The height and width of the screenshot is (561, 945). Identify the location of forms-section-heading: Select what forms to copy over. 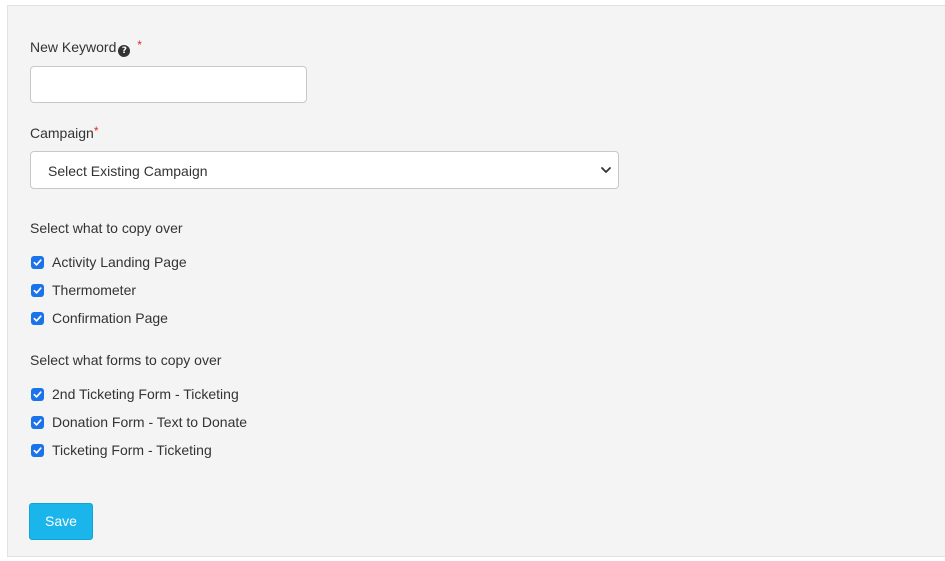
(126, 360).